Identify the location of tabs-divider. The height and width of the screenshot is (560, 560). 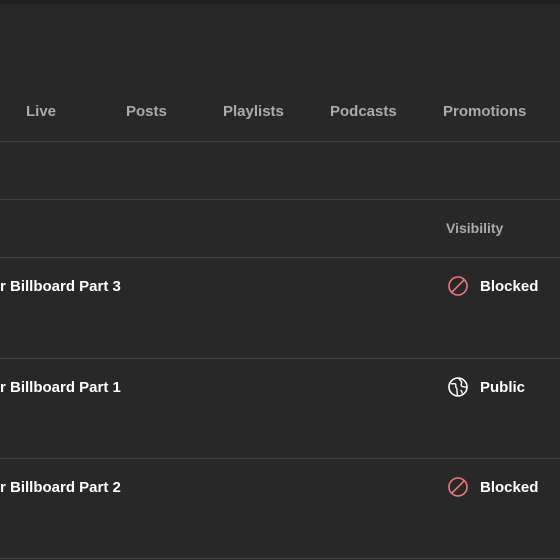
(280, 141).